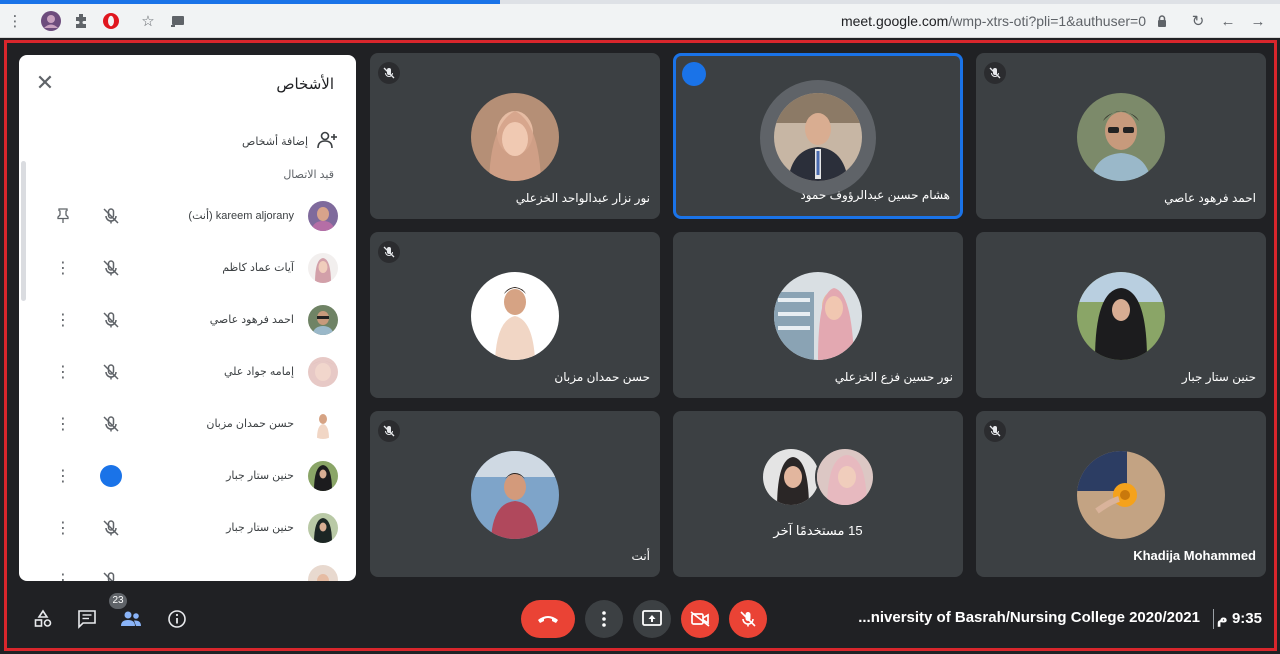 This screenshot has height=654, width=1280. I want to click on videocam-off-icon, so click(700, 619).